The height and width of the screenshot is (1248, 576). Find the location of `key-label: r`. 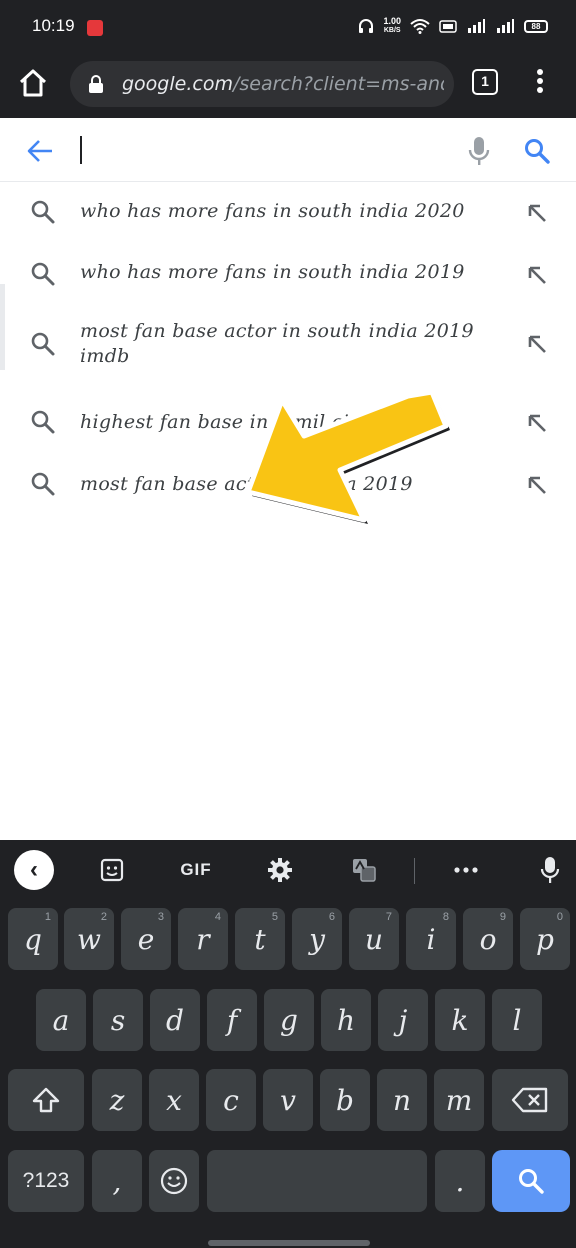

key-label: r is located at coordinates (203, 939).